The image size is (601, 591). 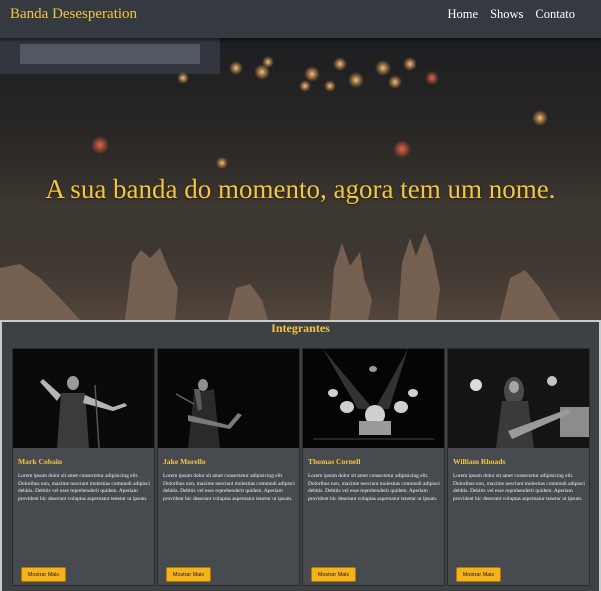 I want to click on brand-link: Banda Desesperation, so click(x=73, y=14).